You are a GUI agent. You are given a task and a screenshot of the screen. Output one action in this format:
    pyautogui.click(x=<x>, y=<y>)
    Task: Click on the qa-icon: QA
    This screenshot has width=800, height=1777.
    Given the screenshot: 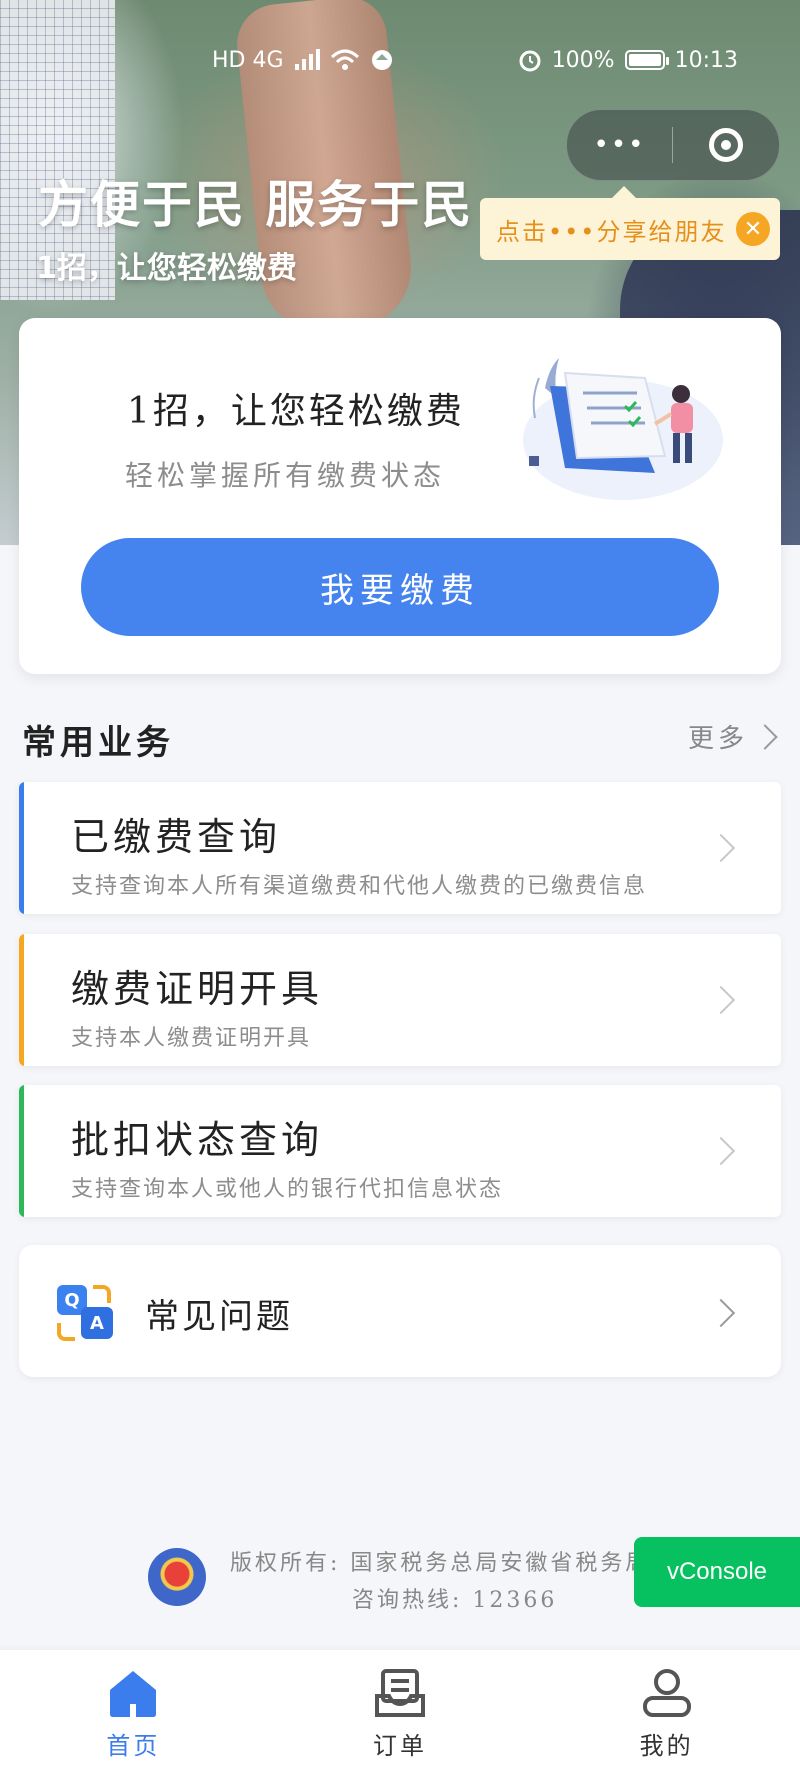 What is the action you would take?
    pyautogui.click(x=86, y=1314)
    